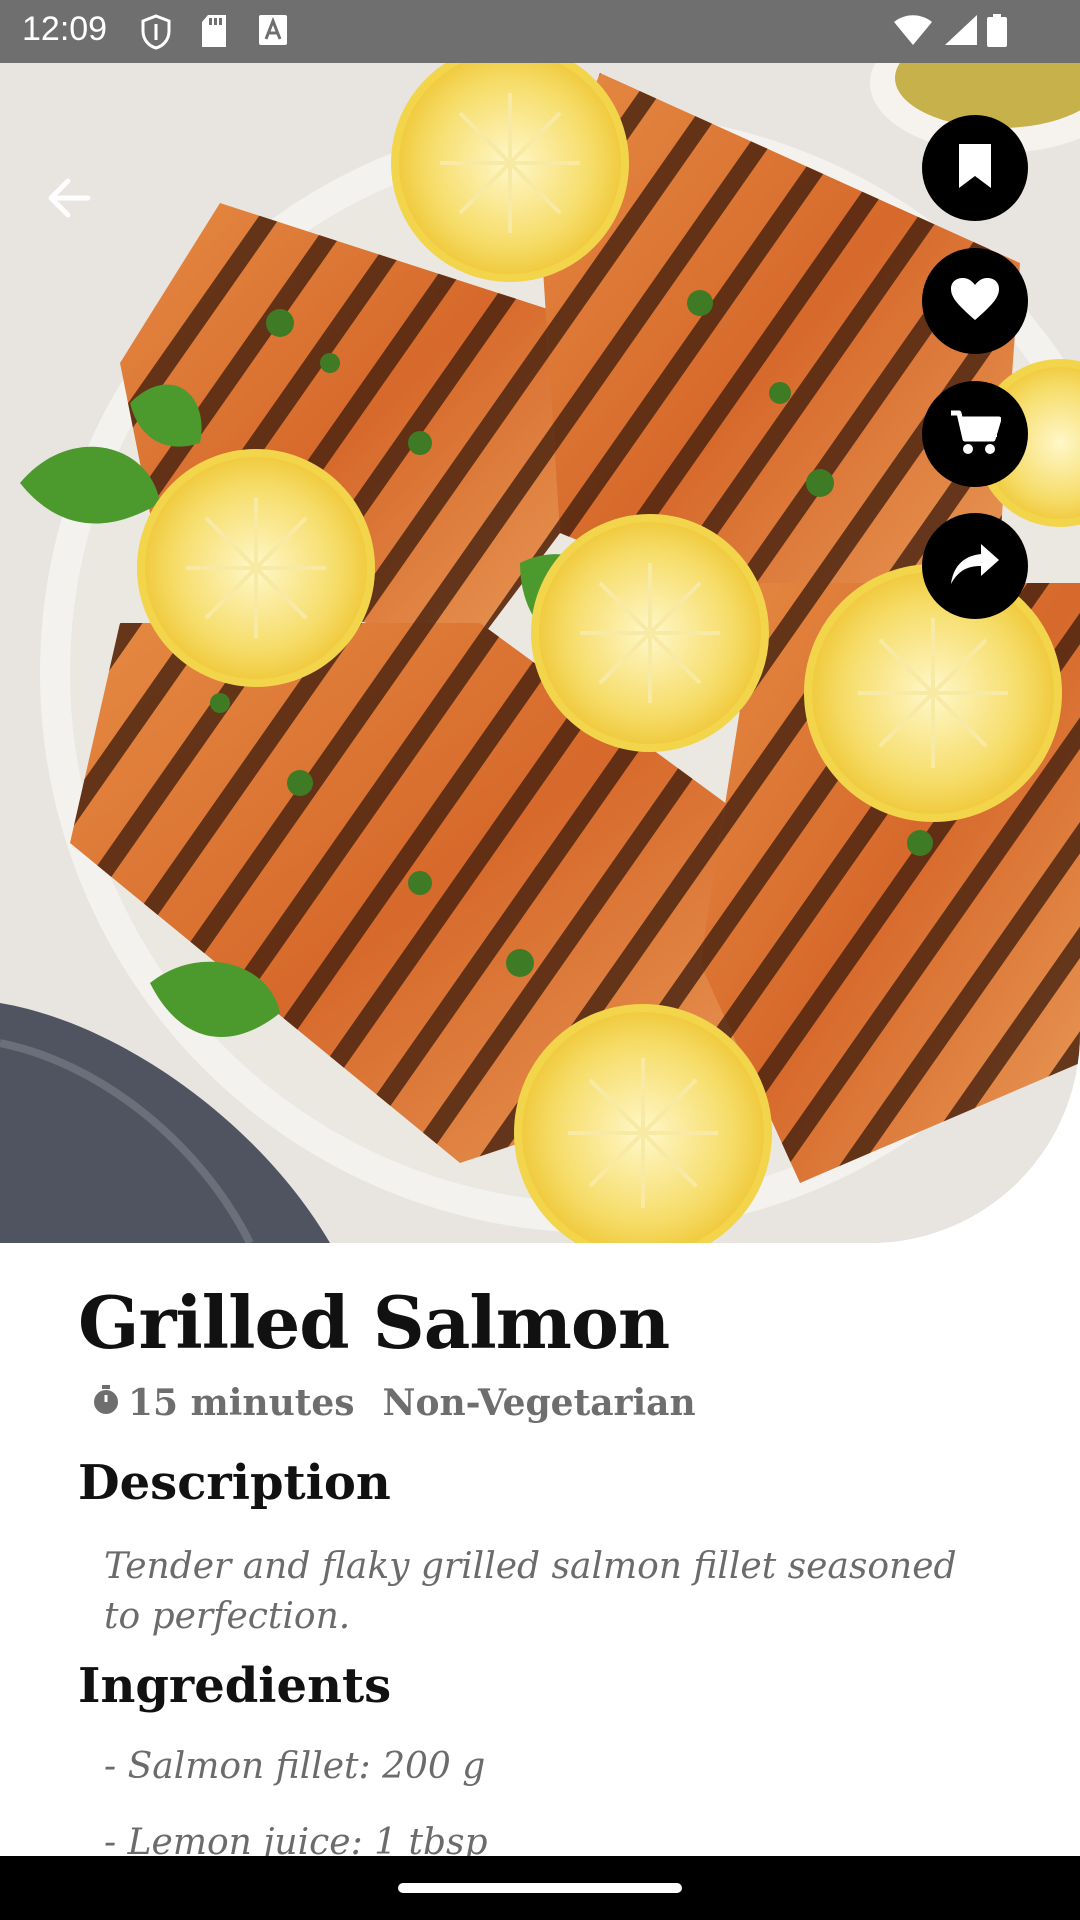 This screenshot has width=1080, height=1920. Describe the element at coordinates (913, 30) in the screenshot. I see `wifi-icon` at that location.